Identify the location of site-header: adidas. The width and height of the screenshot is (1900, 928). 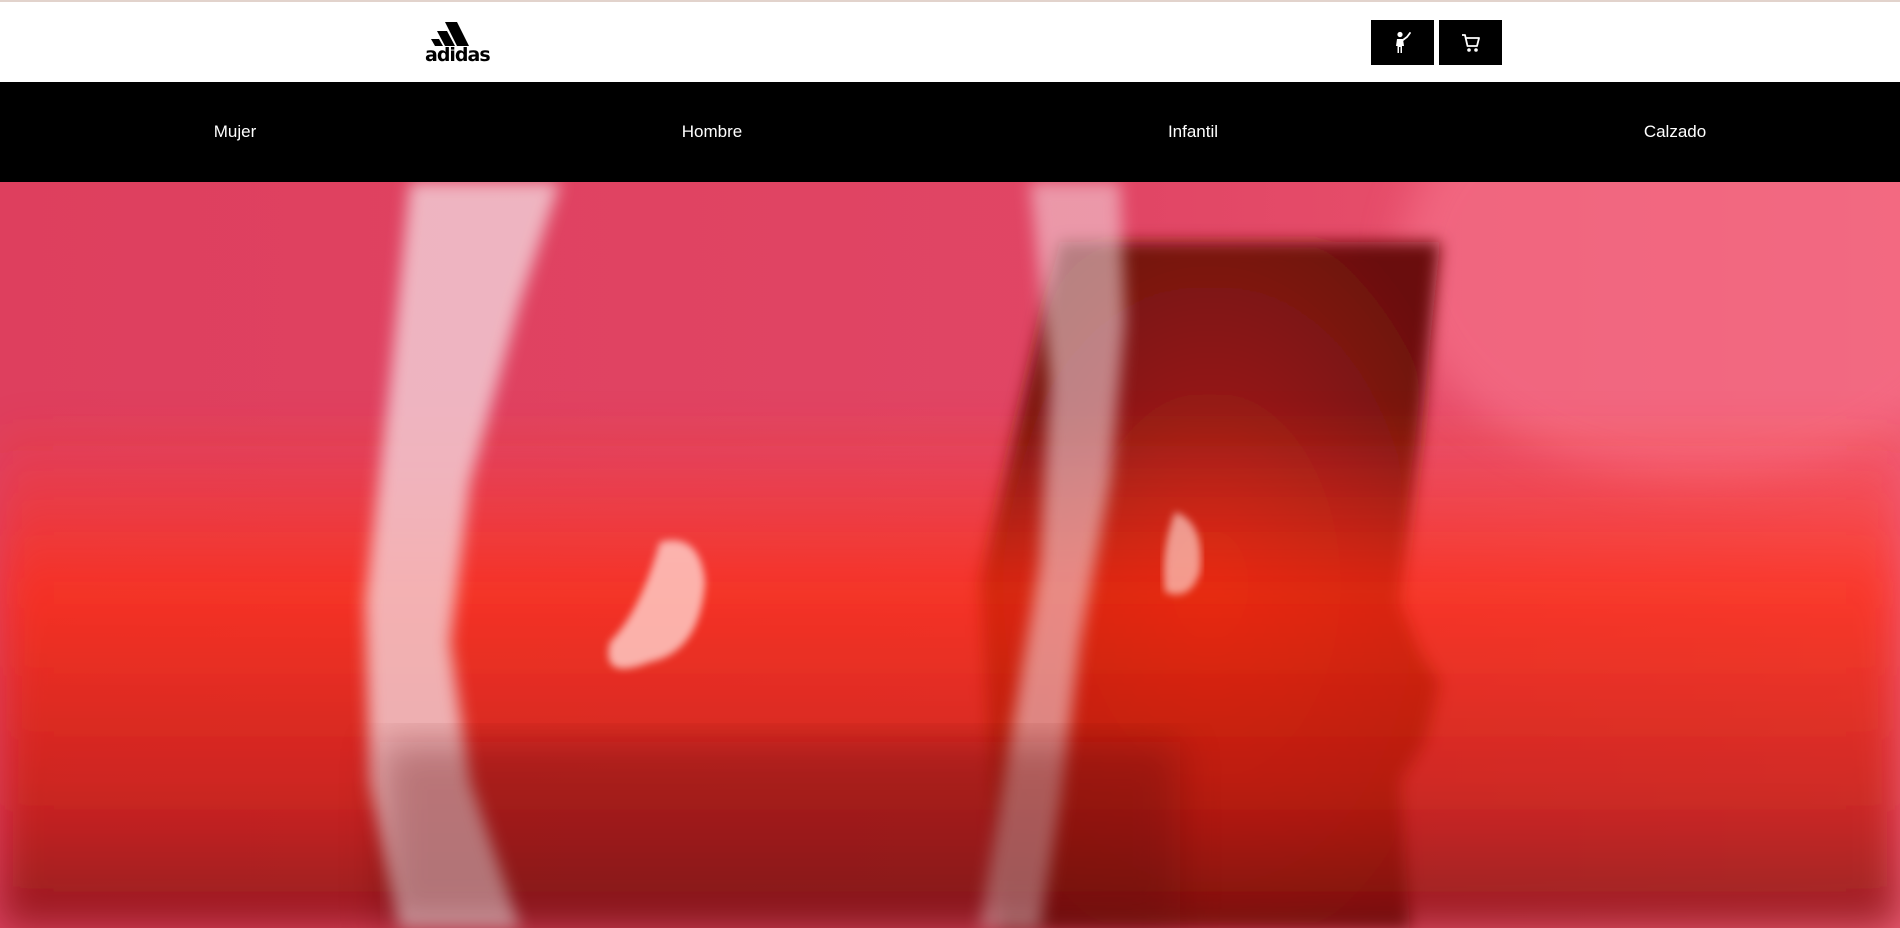
(950, 42).